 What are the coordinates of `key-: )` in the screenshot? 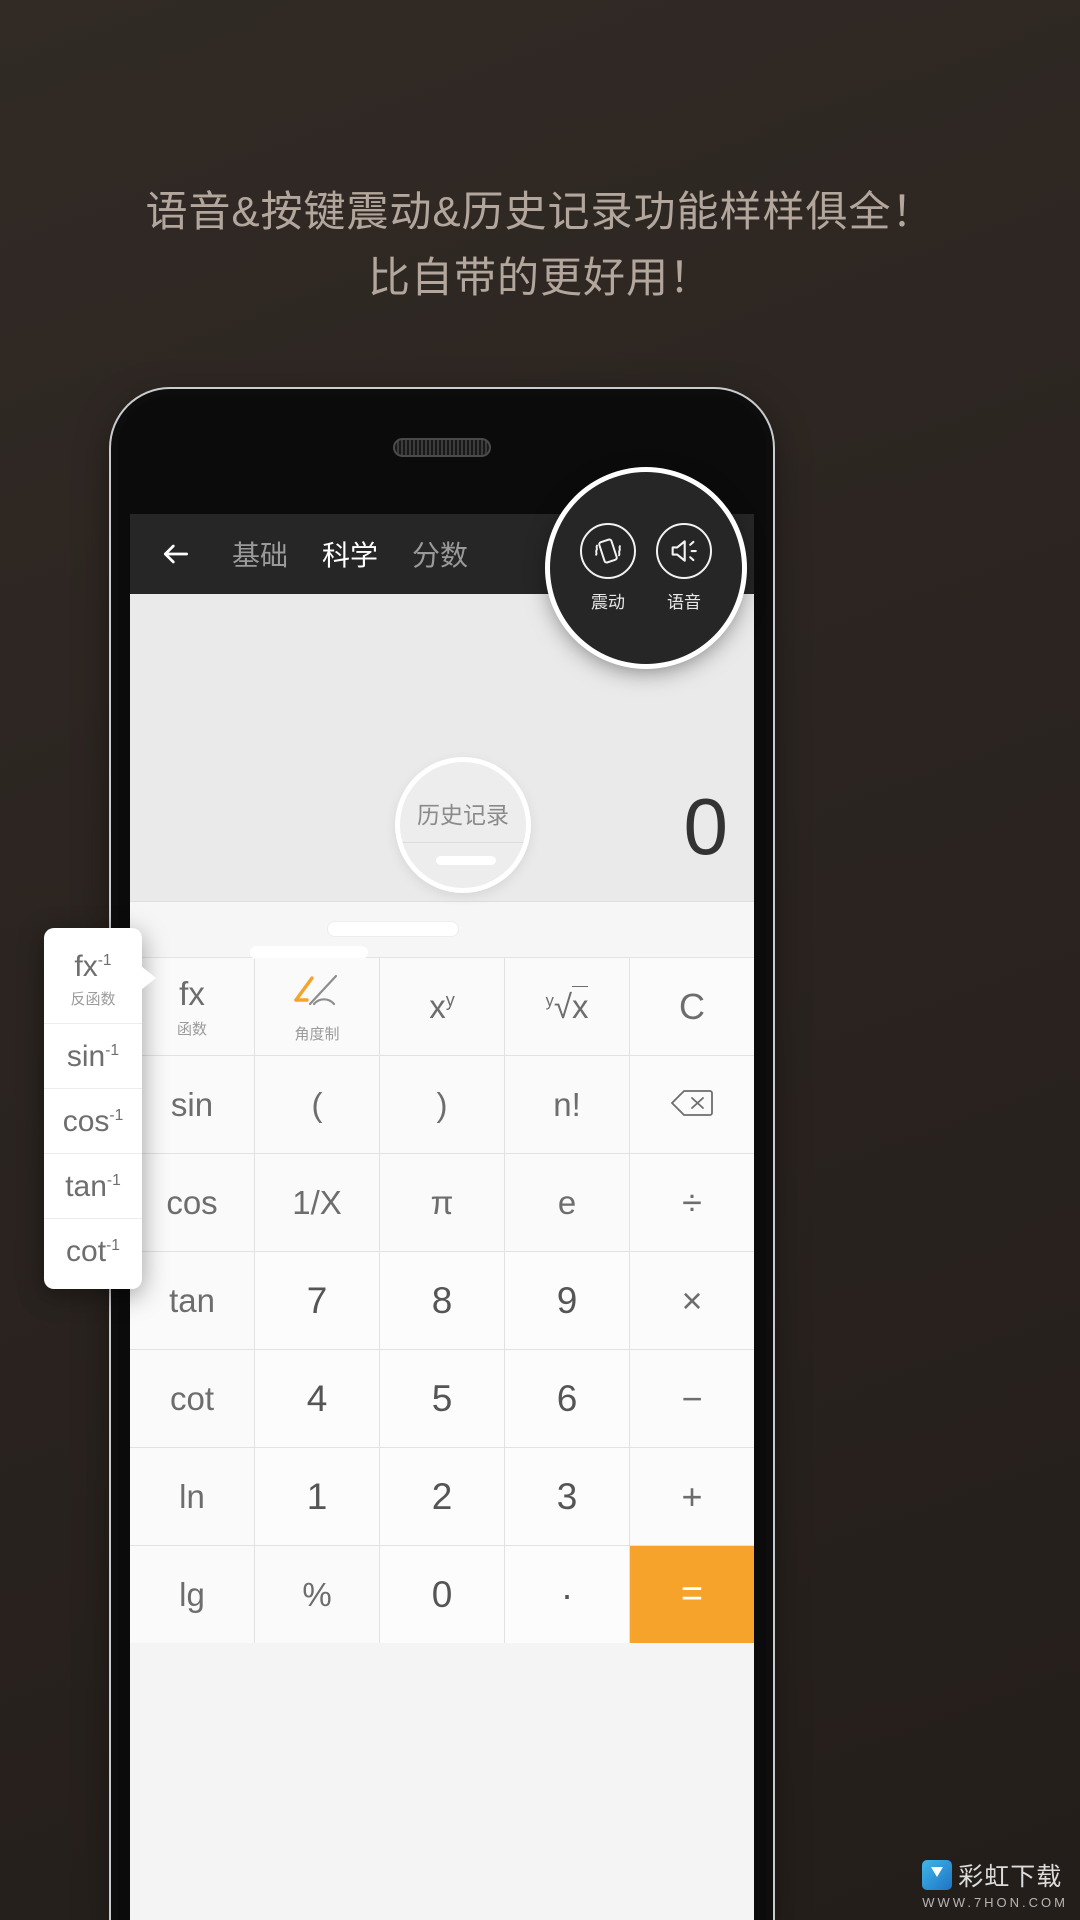 It's located at (442, 1104).